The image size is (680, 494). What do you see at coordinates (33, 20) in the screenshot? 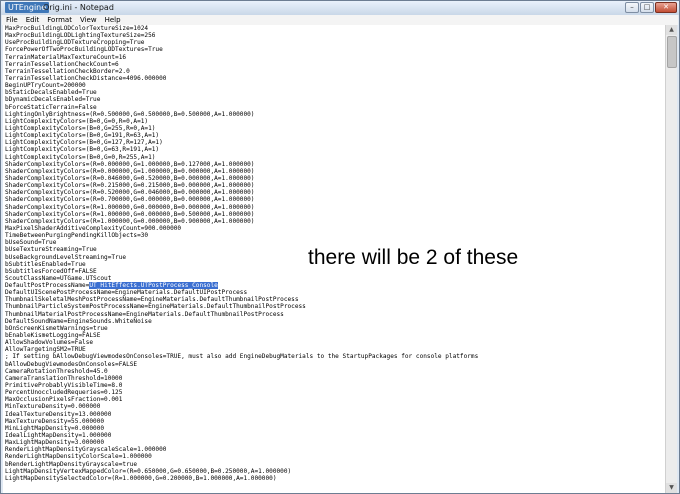
I see `menu-edit: Edit` at bounding box center [33, 20].